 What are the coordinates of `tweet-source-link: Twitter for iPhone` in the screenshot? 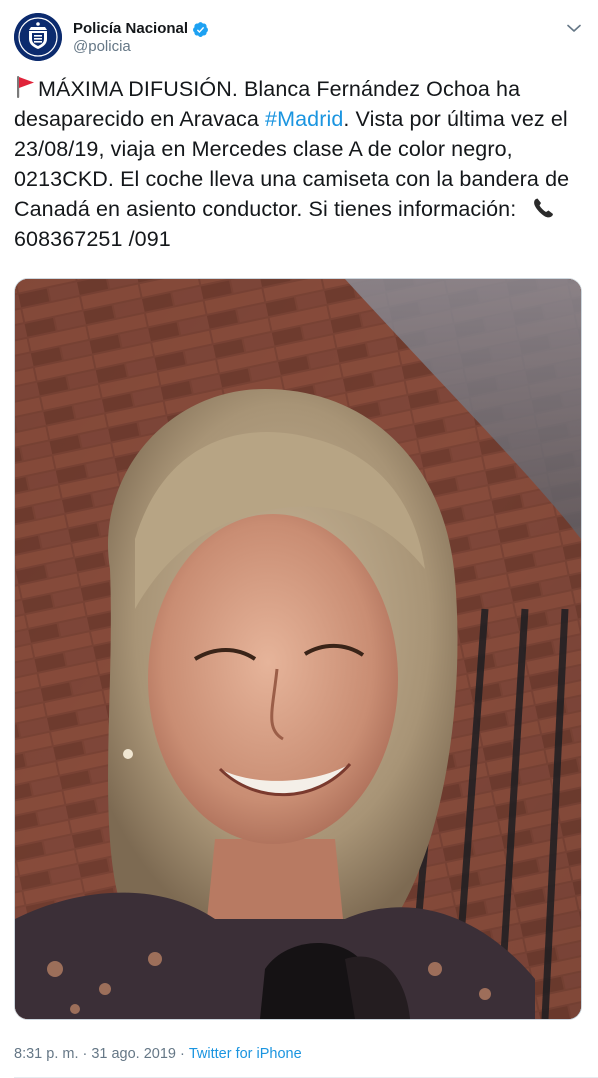 It's located at (245, 1054).